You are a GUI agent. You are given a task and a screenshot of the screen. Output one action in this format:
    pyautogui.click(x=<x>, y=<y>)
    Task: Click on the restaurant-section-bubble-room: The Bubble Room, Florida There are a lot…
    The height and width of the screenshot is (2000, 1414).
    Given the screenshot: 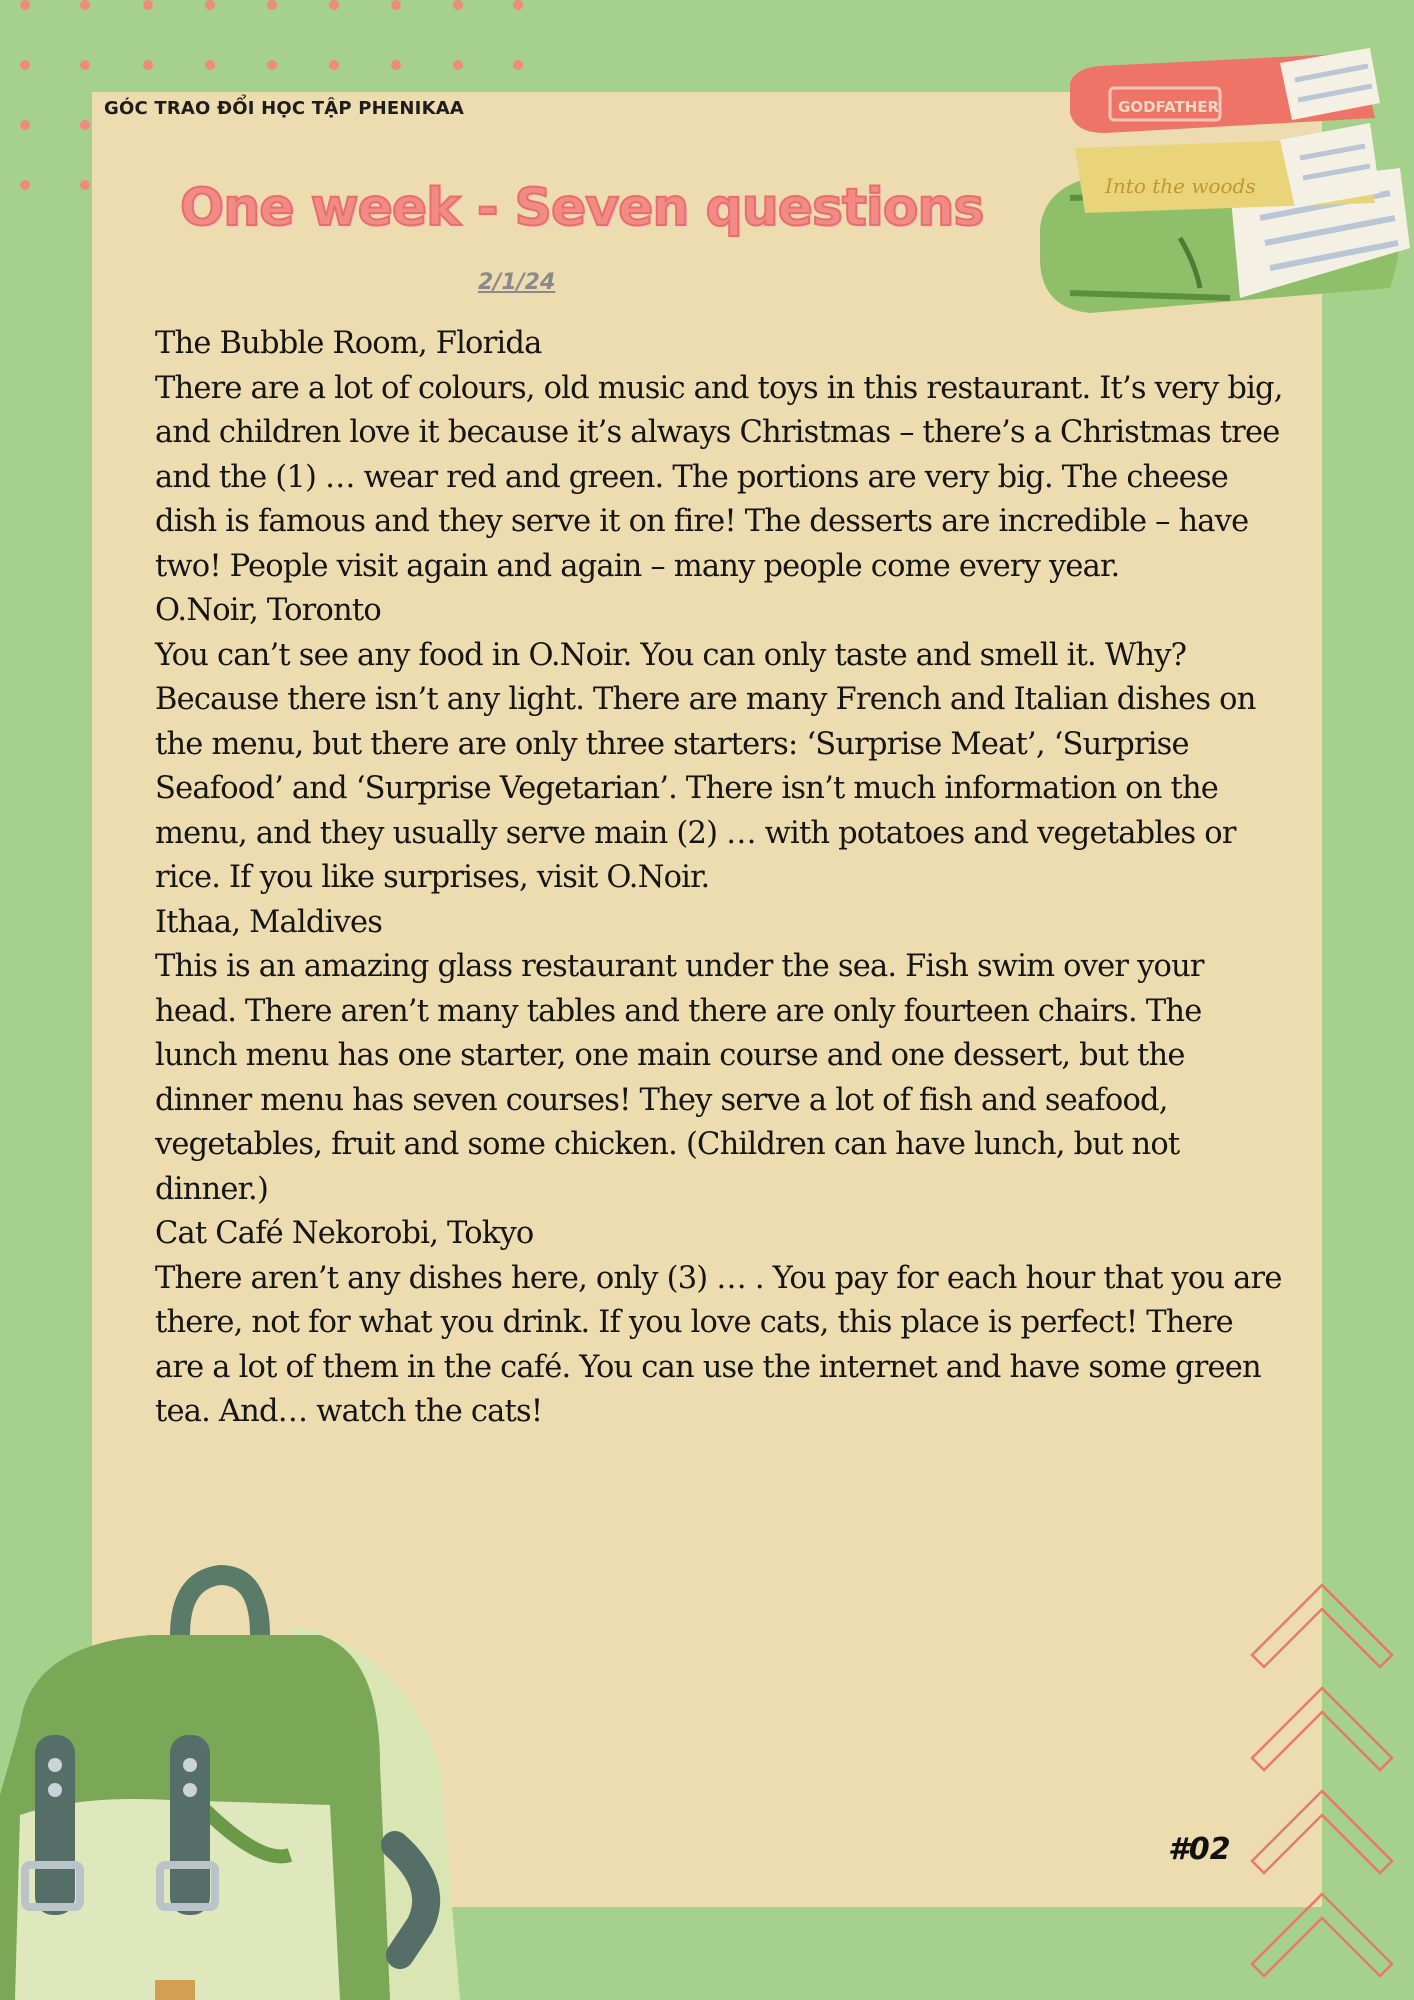 What is the action you would take?
    pyautogui.click(x=720, y=455)
    